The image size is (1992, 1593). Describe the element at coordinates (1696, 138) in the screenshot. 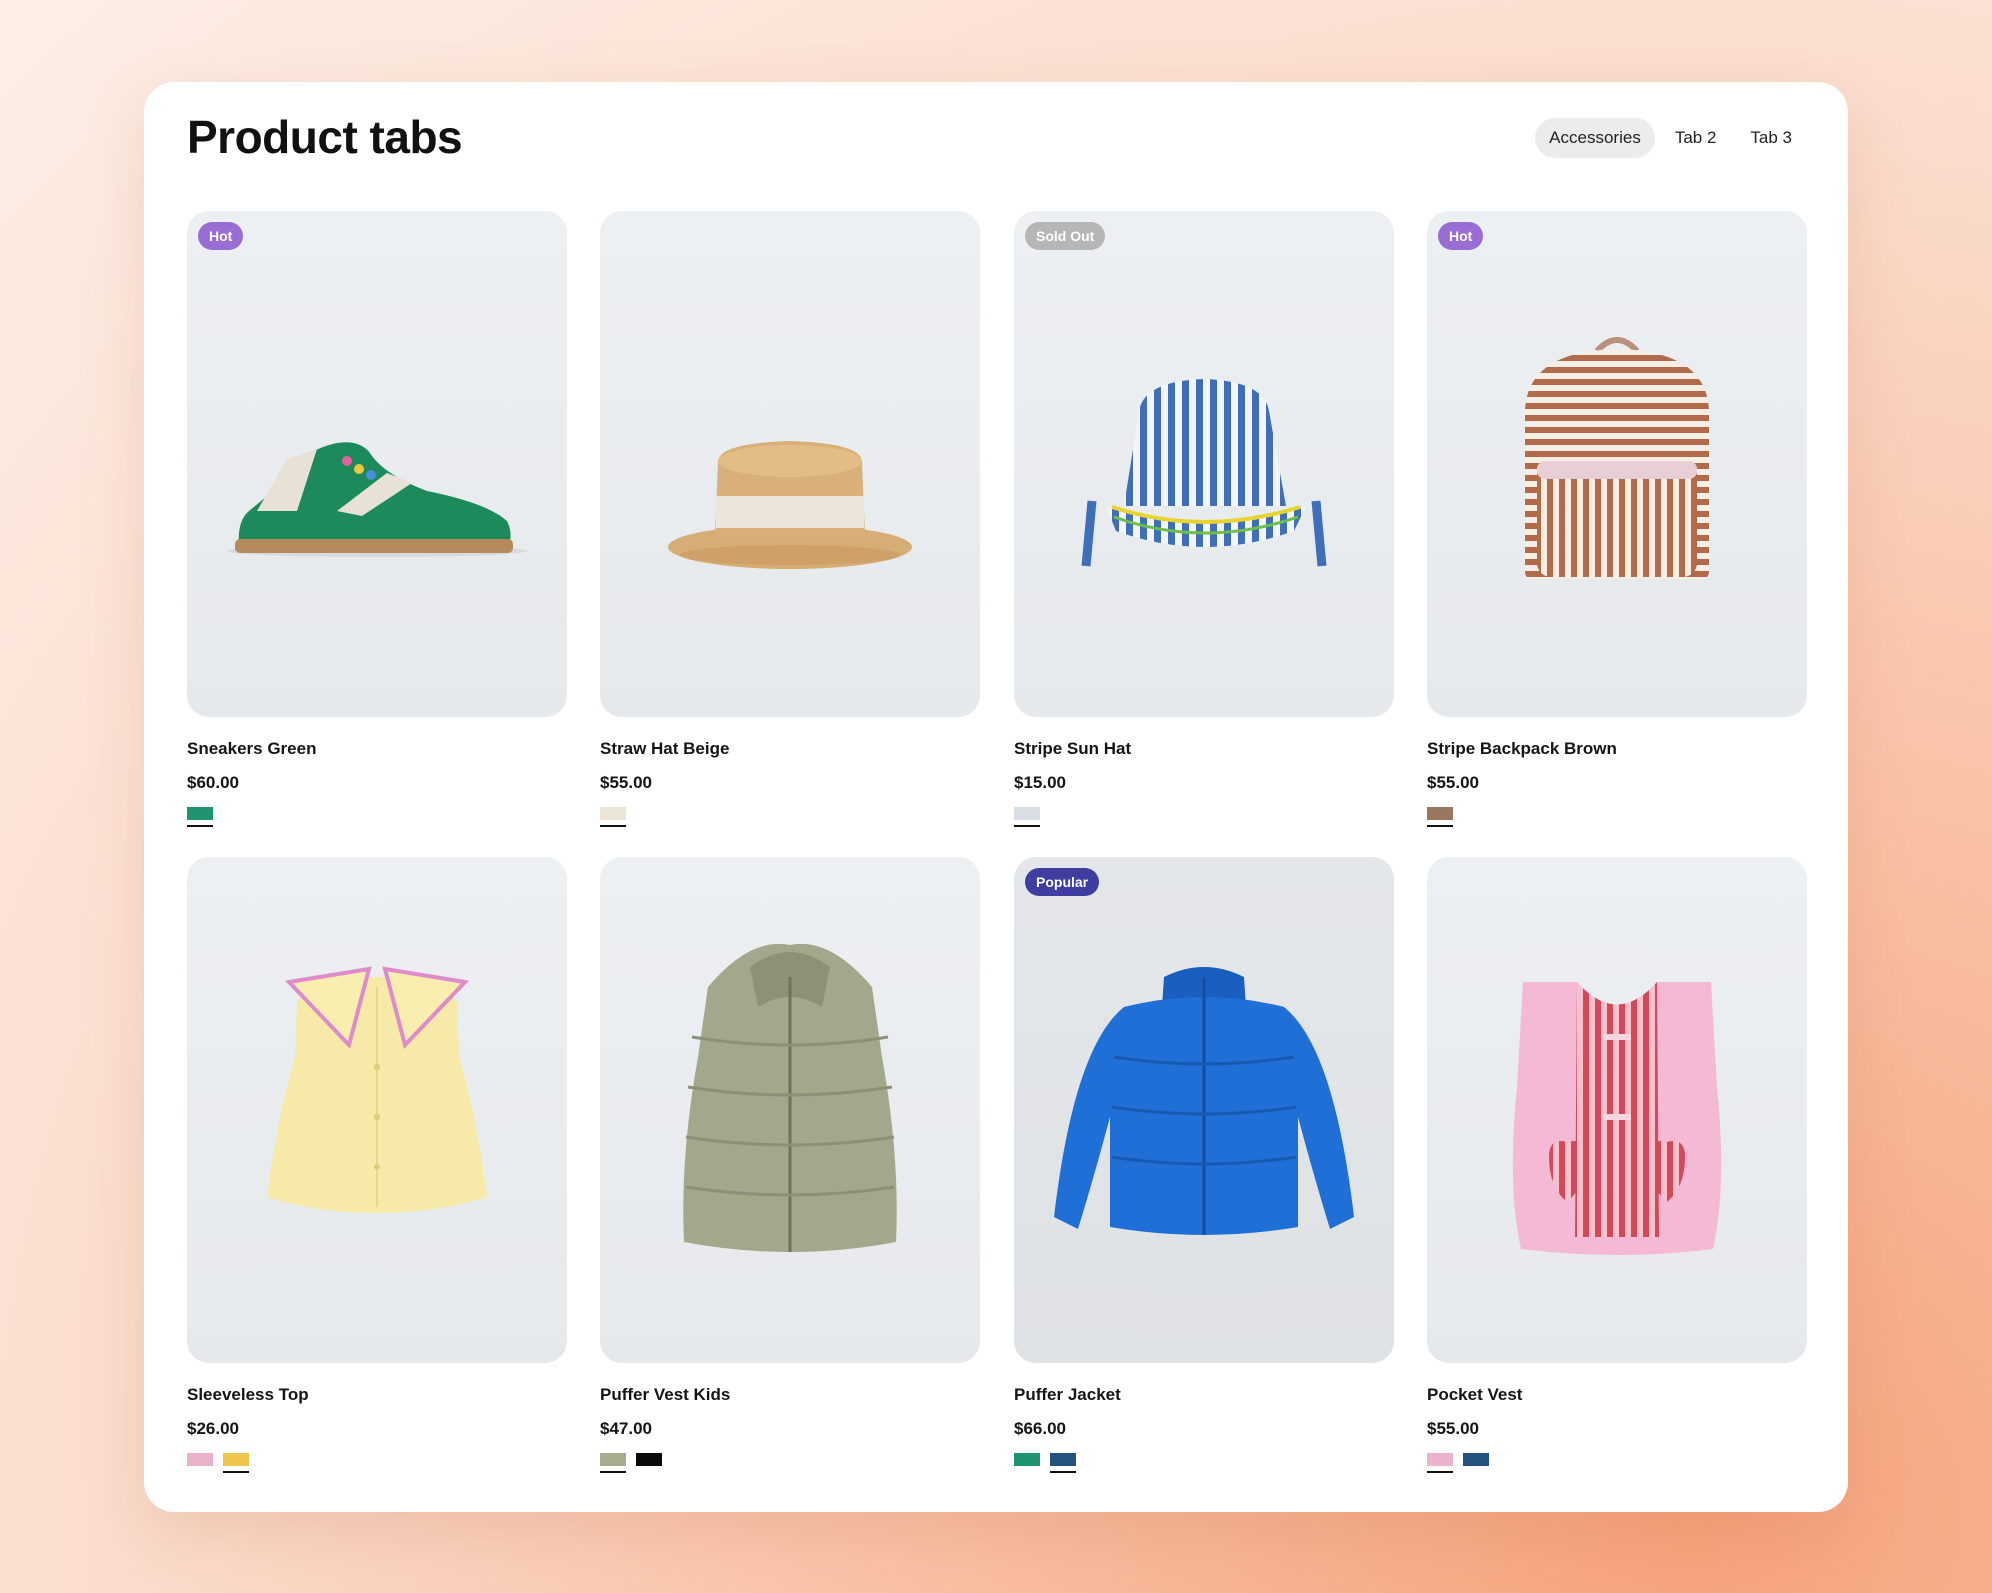

I see `tab-2: Tab 2` at that location.